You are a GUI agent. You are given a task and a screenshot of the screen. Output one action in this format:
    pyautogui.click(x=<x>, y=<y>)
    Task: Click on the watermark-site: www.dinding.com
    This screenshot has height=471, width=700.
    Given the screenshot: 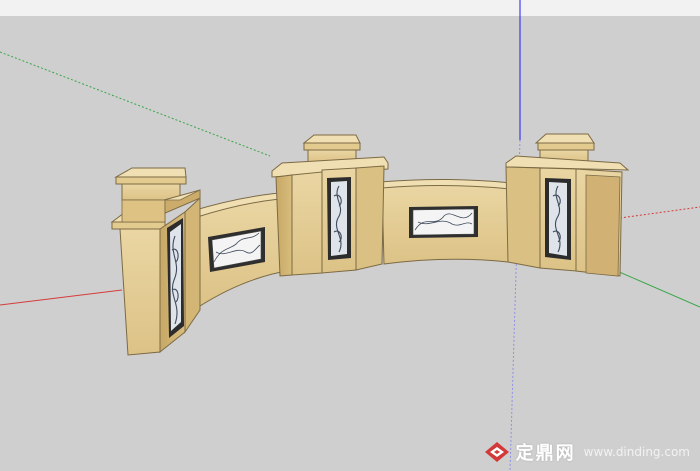 What is the action you would take?
    pyautogui.click(x=636, y=452)
    